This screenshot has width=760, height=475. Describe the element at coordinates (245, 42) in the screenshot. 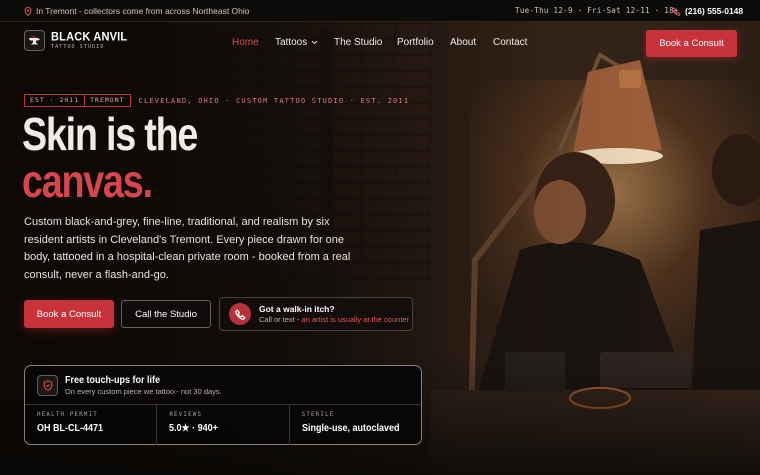

I see `nav-item-home: Home` at that location.